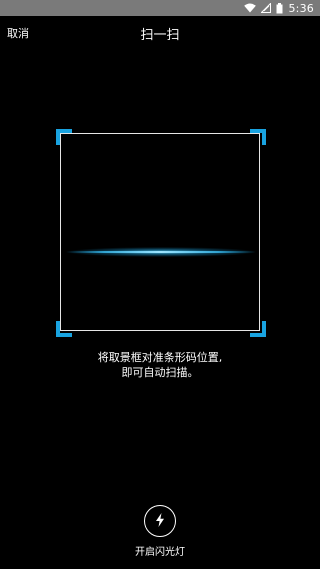 The height and width of the screenshot is (569, 320). I want to click on header: 取消 扫一扫, so click(160, 33).